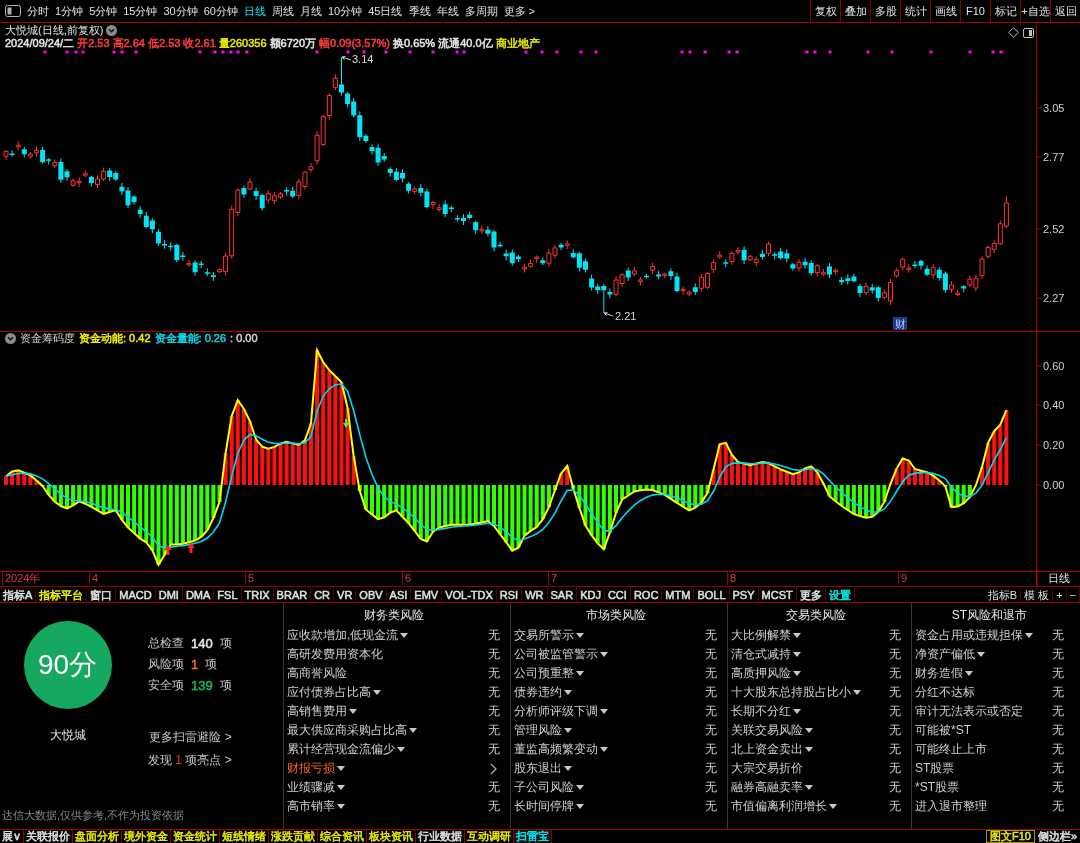 The height and width of the screenshot is (843, 1080). Describe the element at coordinates (103, 11) in the screenshot. I see `period-tab: 5分钟` at that location.